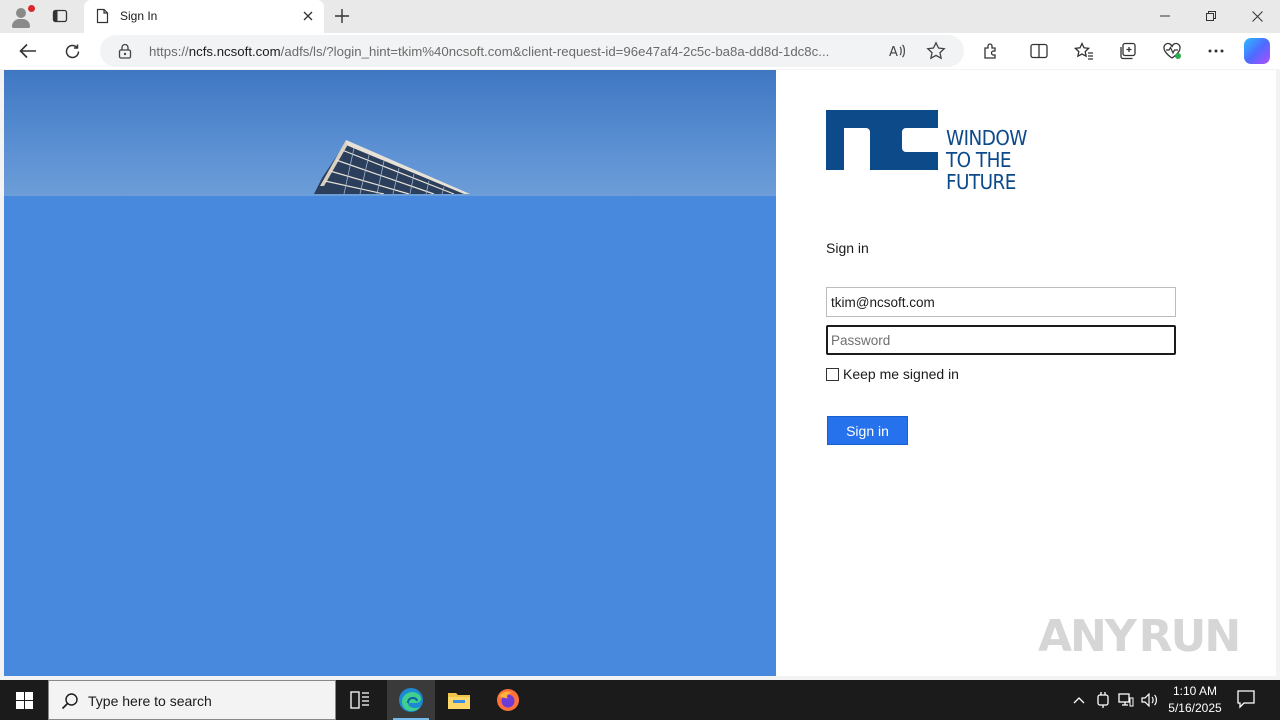  Describe the element at coordinates (832, 374) in the screenshot. I see `keep-signed-in-checkbox` at that location.